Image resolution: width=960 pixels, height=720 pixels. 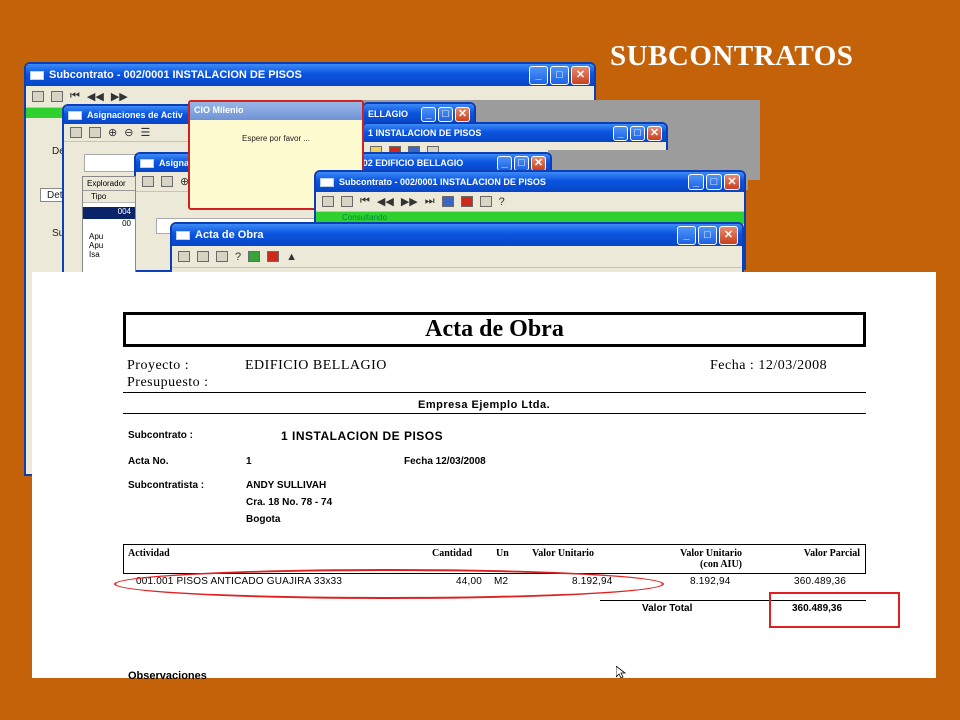 What do you see at coordinates (109, 226) in the screenshot?
I see `explorer-panel: Explorador Tipo 004 00 Apu Apu Isa` at bounding box center [109, 226].